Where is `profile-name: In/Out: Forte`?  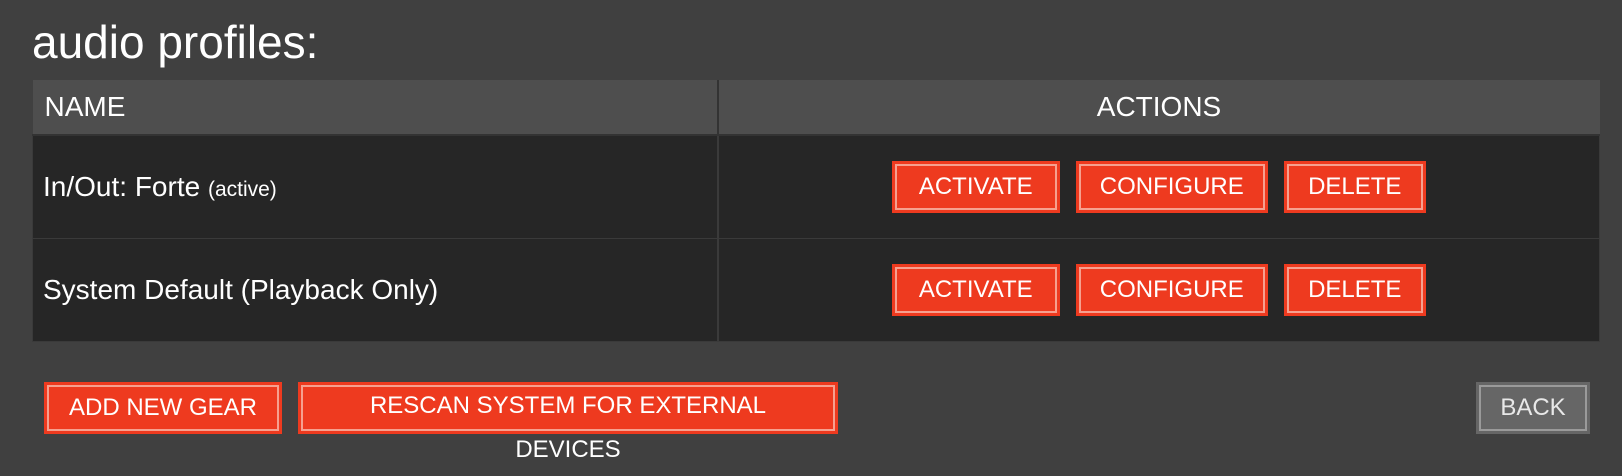
profile-name: In/Out: Forte is located at coordinates (122, 186).